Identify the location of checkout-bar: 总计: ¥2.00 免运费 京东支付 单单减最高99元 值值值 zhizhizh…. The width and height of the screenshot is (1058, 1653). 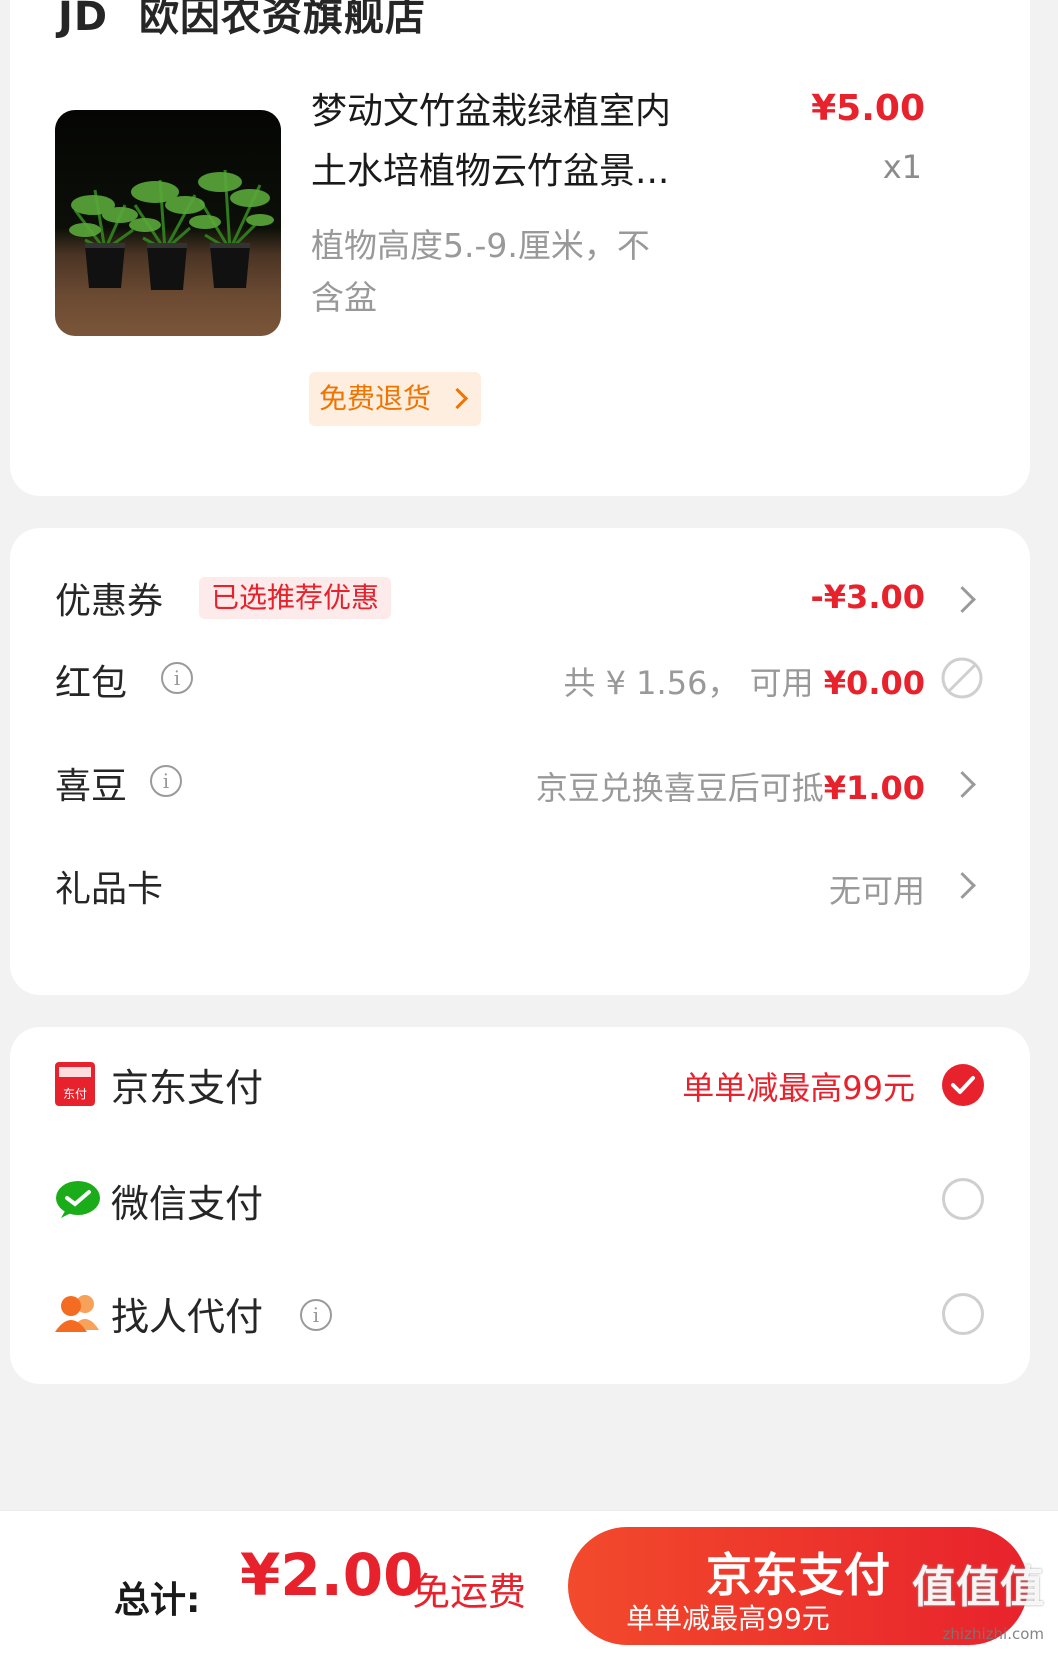
(529, 1581).